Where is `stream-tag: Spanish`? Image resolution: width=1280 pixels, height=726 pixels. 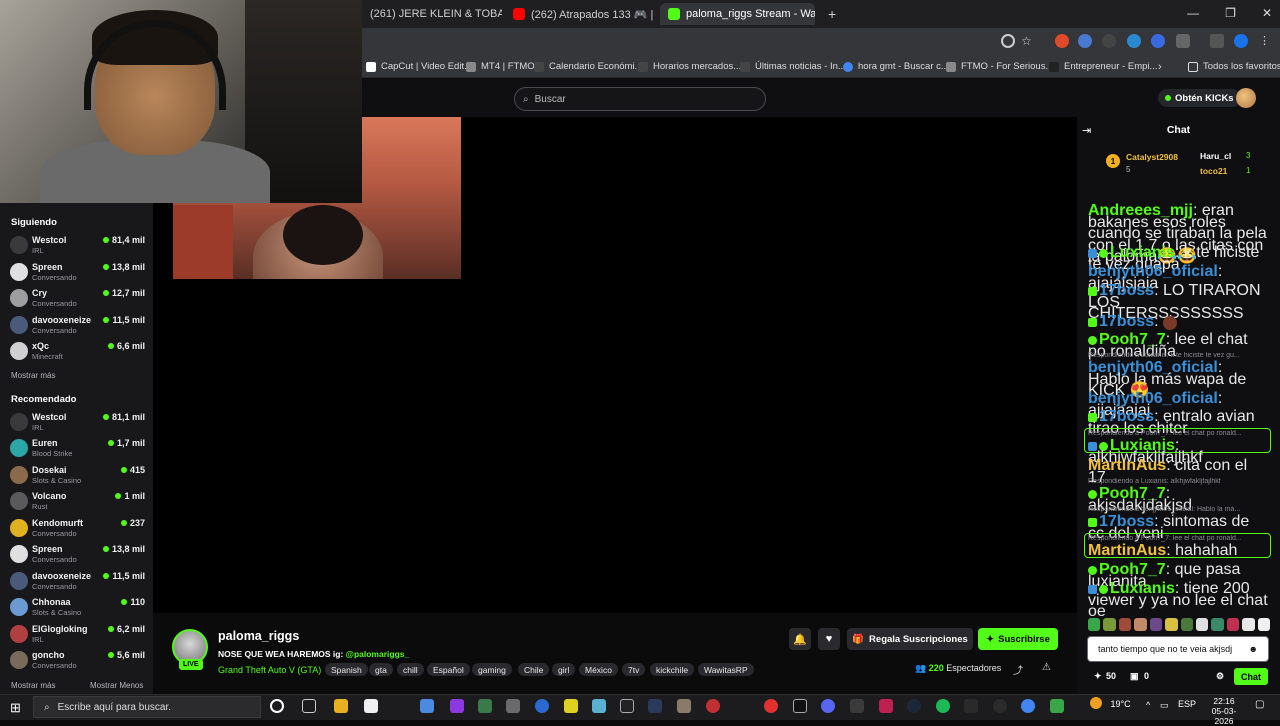
stream-tag: Spanish is located at coordinates (346, 669).